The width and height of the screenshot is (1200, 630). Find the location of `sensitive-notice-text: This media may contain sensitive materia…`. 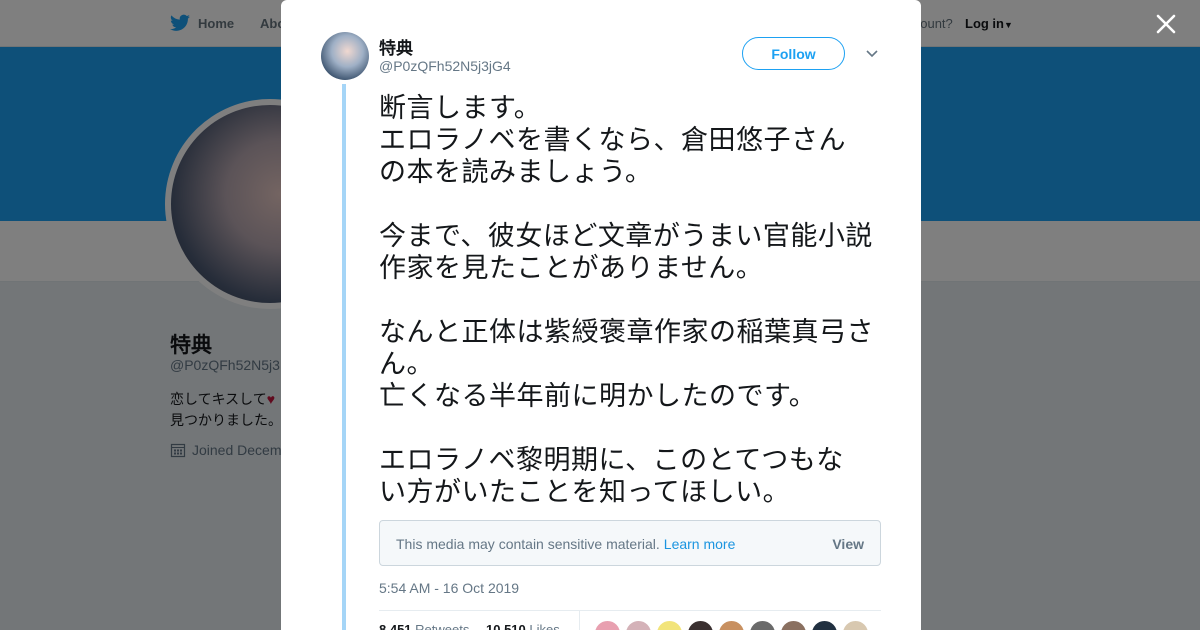

sensitive-notice-text: This media may contain sensitive materia… is located at coordinates (565, 544).